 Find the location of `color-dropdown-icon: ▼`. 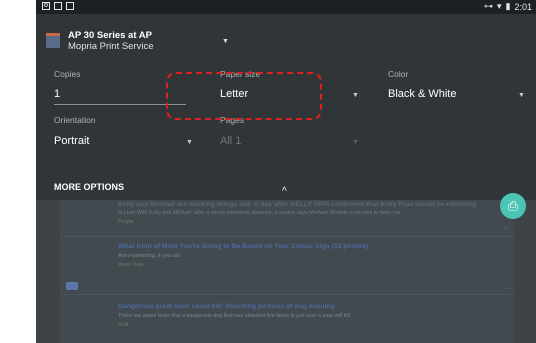

color-dropdown-icon: ▼ is located at coordinates (521, 95).